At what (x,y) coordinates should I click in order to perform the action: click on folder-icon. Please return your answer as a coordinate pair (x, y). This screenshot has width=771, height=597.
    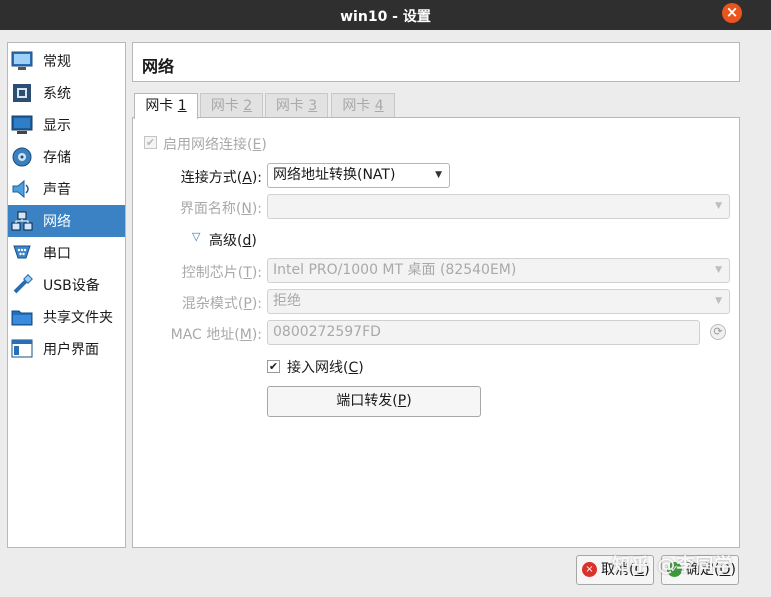
    Looking at the image, I should click on (22, 317).